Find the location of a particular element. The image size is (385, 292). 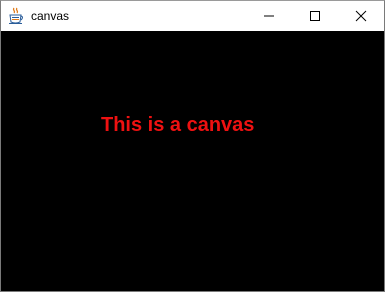

canvas-text: This is a canvas is located at coordinates (178, 125).